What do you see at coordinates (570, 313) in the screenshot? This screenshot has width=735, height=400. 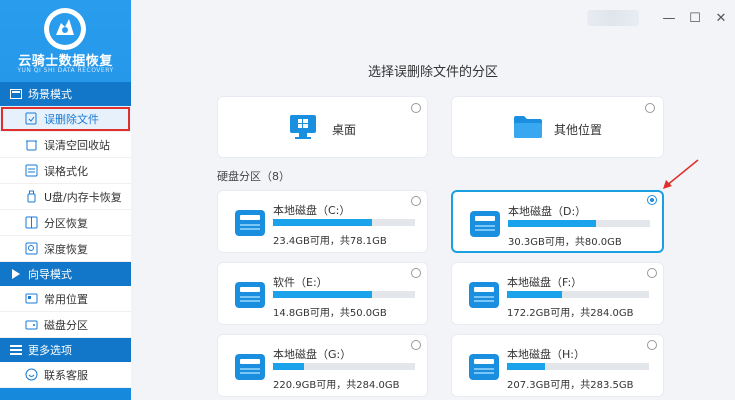 I see `drive-capacity: 172.2GB可用，共284.0GB` at bounding box center [570, 313].